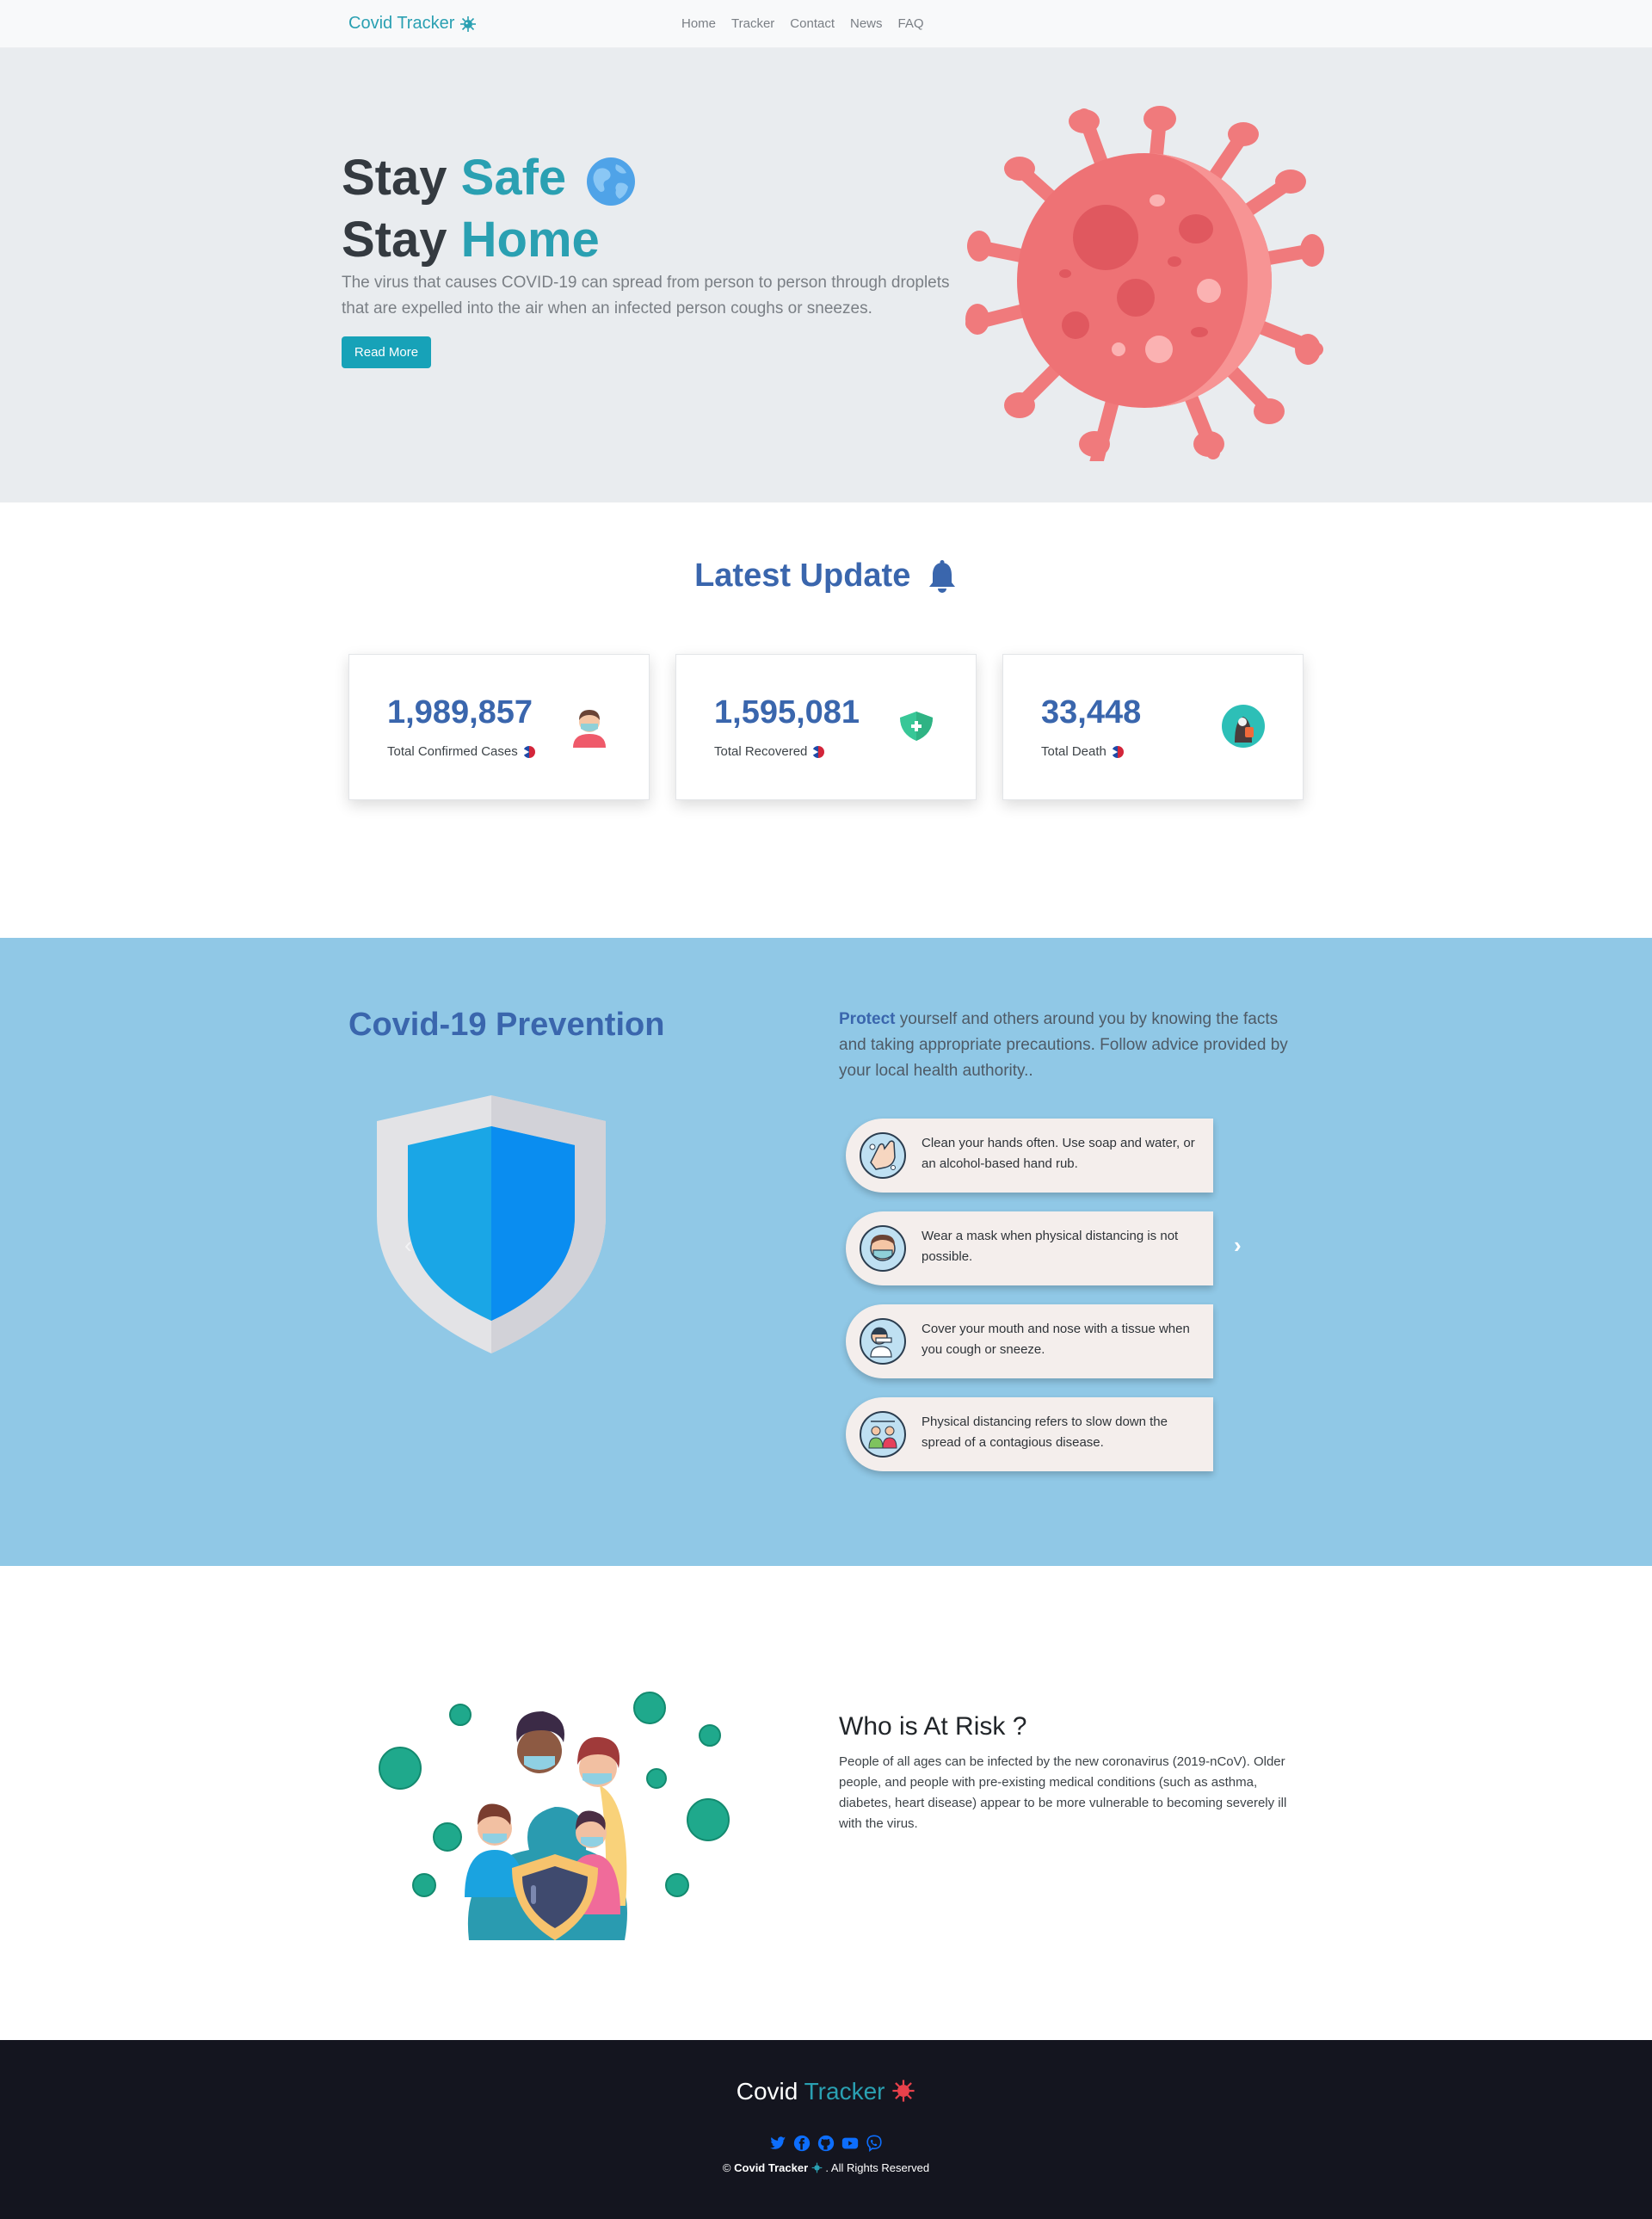 The height and width of the screenshot is (2219, 1652). I want to click on nav-faq: FAQ, so click(911, 23).